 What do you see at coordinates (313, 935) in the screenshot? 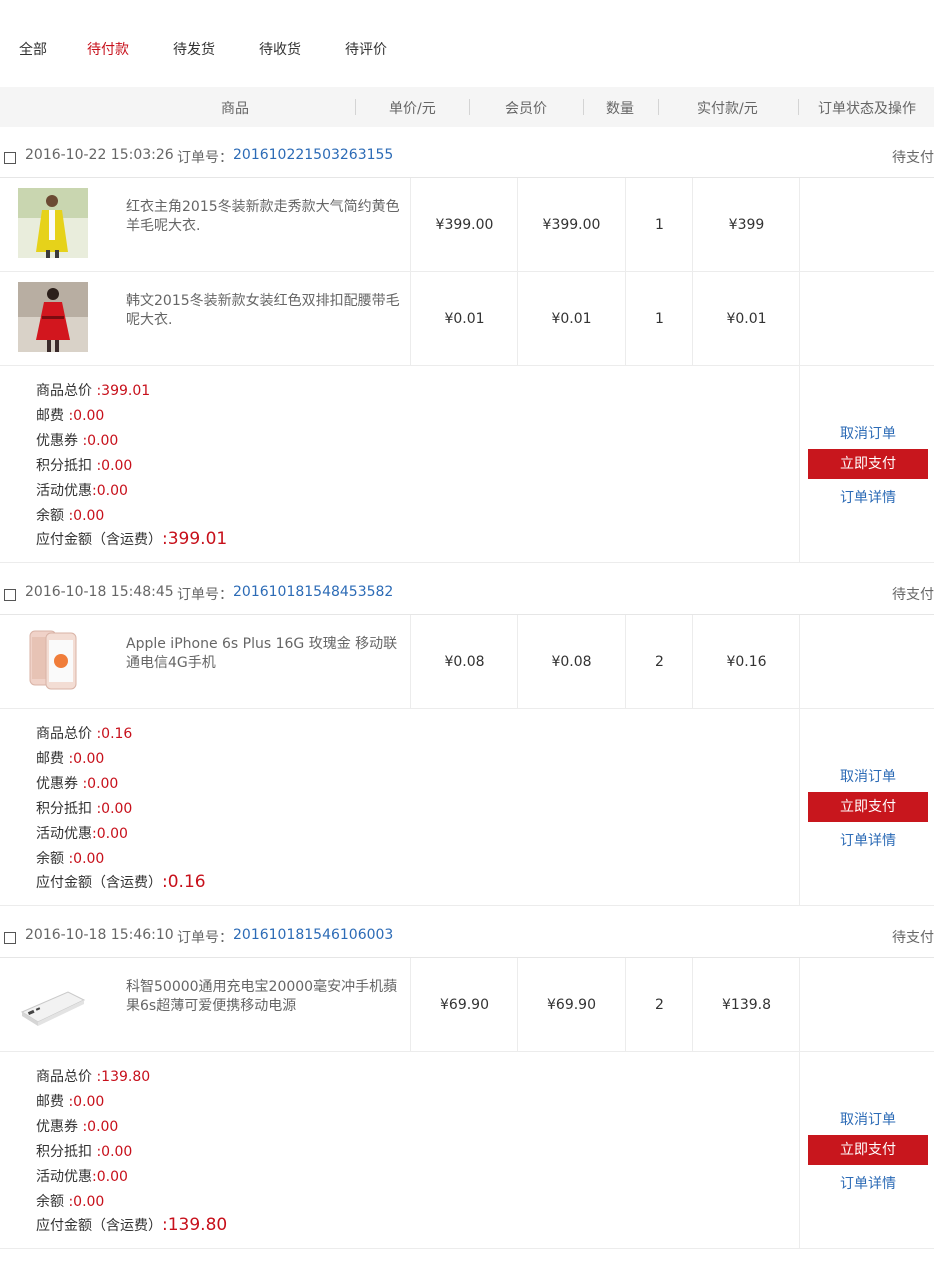
I see `order-number: 201610181546106003` at bounding box center [313, 935].